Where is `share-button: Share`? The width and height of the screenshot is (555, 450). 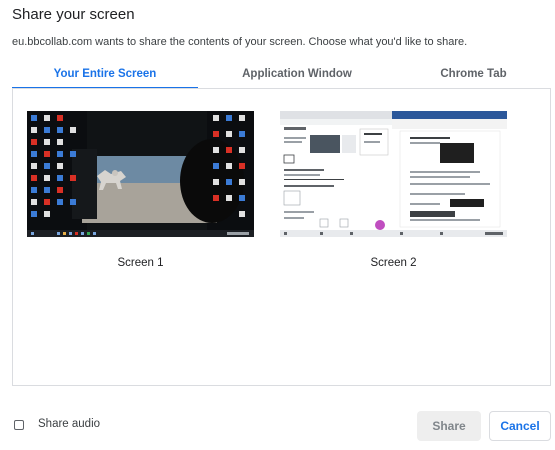
share-button: Share is located at coordinates (449, 426).